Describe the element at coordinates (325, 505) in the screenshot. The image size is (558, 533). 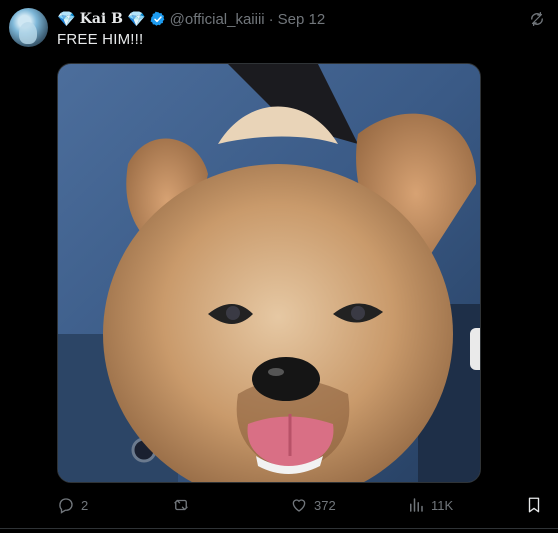
I see `like-count: 372` at that location.